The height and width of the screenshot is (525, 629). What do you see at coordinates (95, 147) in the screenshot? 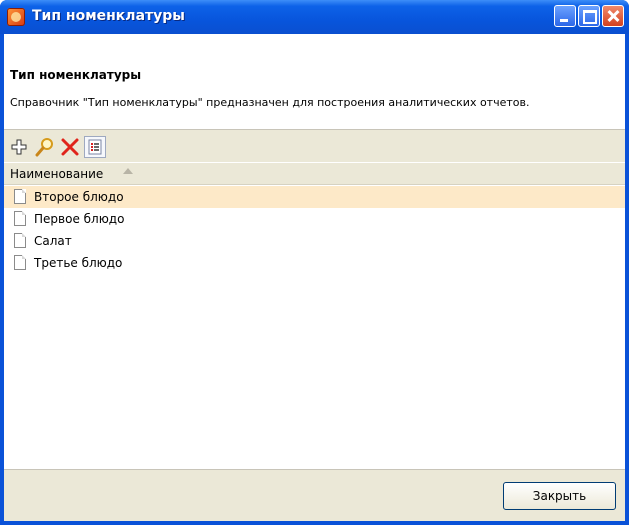
I see `list-view-icon` at bounding box center [95, 147].